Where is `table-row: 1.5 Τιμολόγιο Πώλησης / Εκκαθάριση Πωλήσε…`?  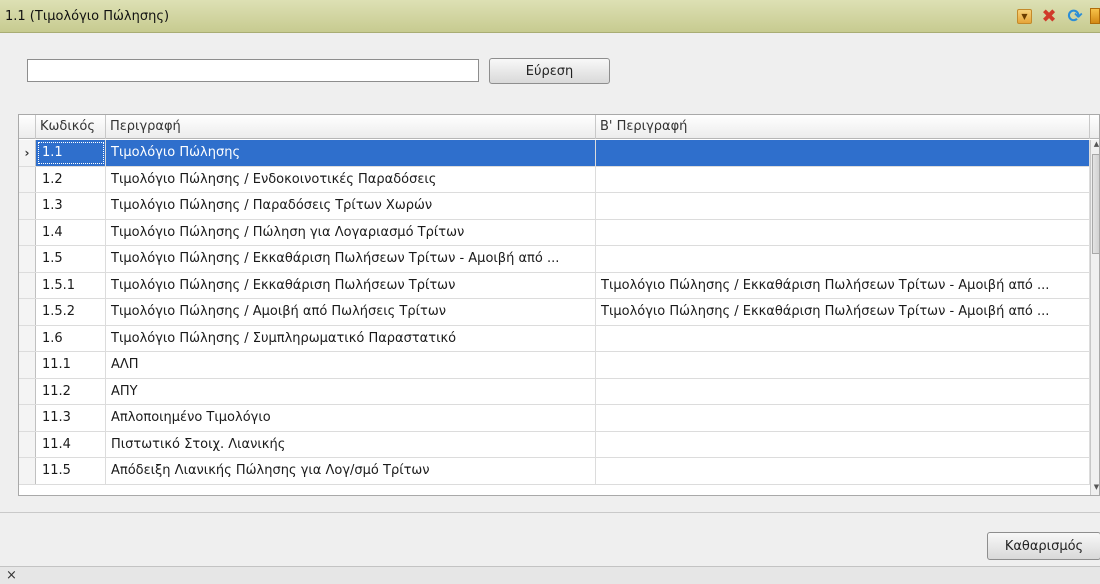 table-row: 1.5 Τιμολόγιο Πώλησης / Εκκαθάριση Πωλήσε… is located at coordinates (554, 259).